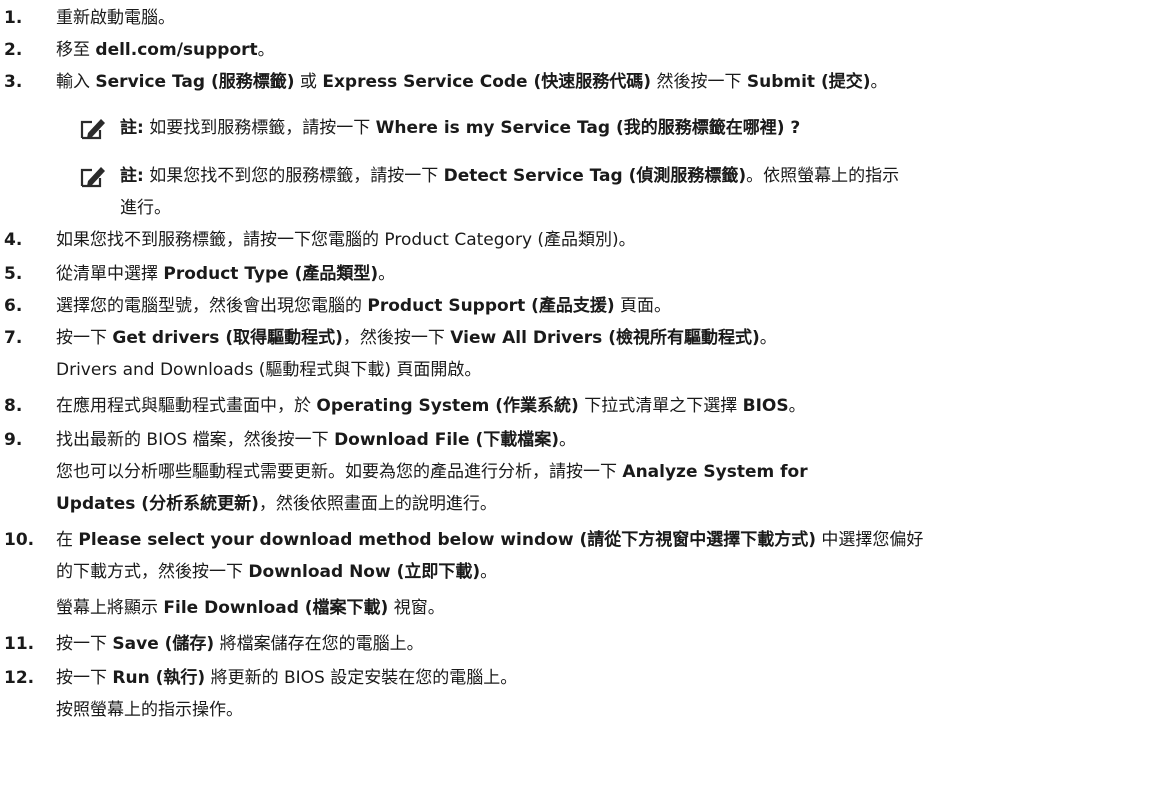 The height and width of the screenshot is (800, 1170). What do you see at coordinates (19, 540) in the screenshot?
I see `step-number: 10.` at bounding box center [19, 540].